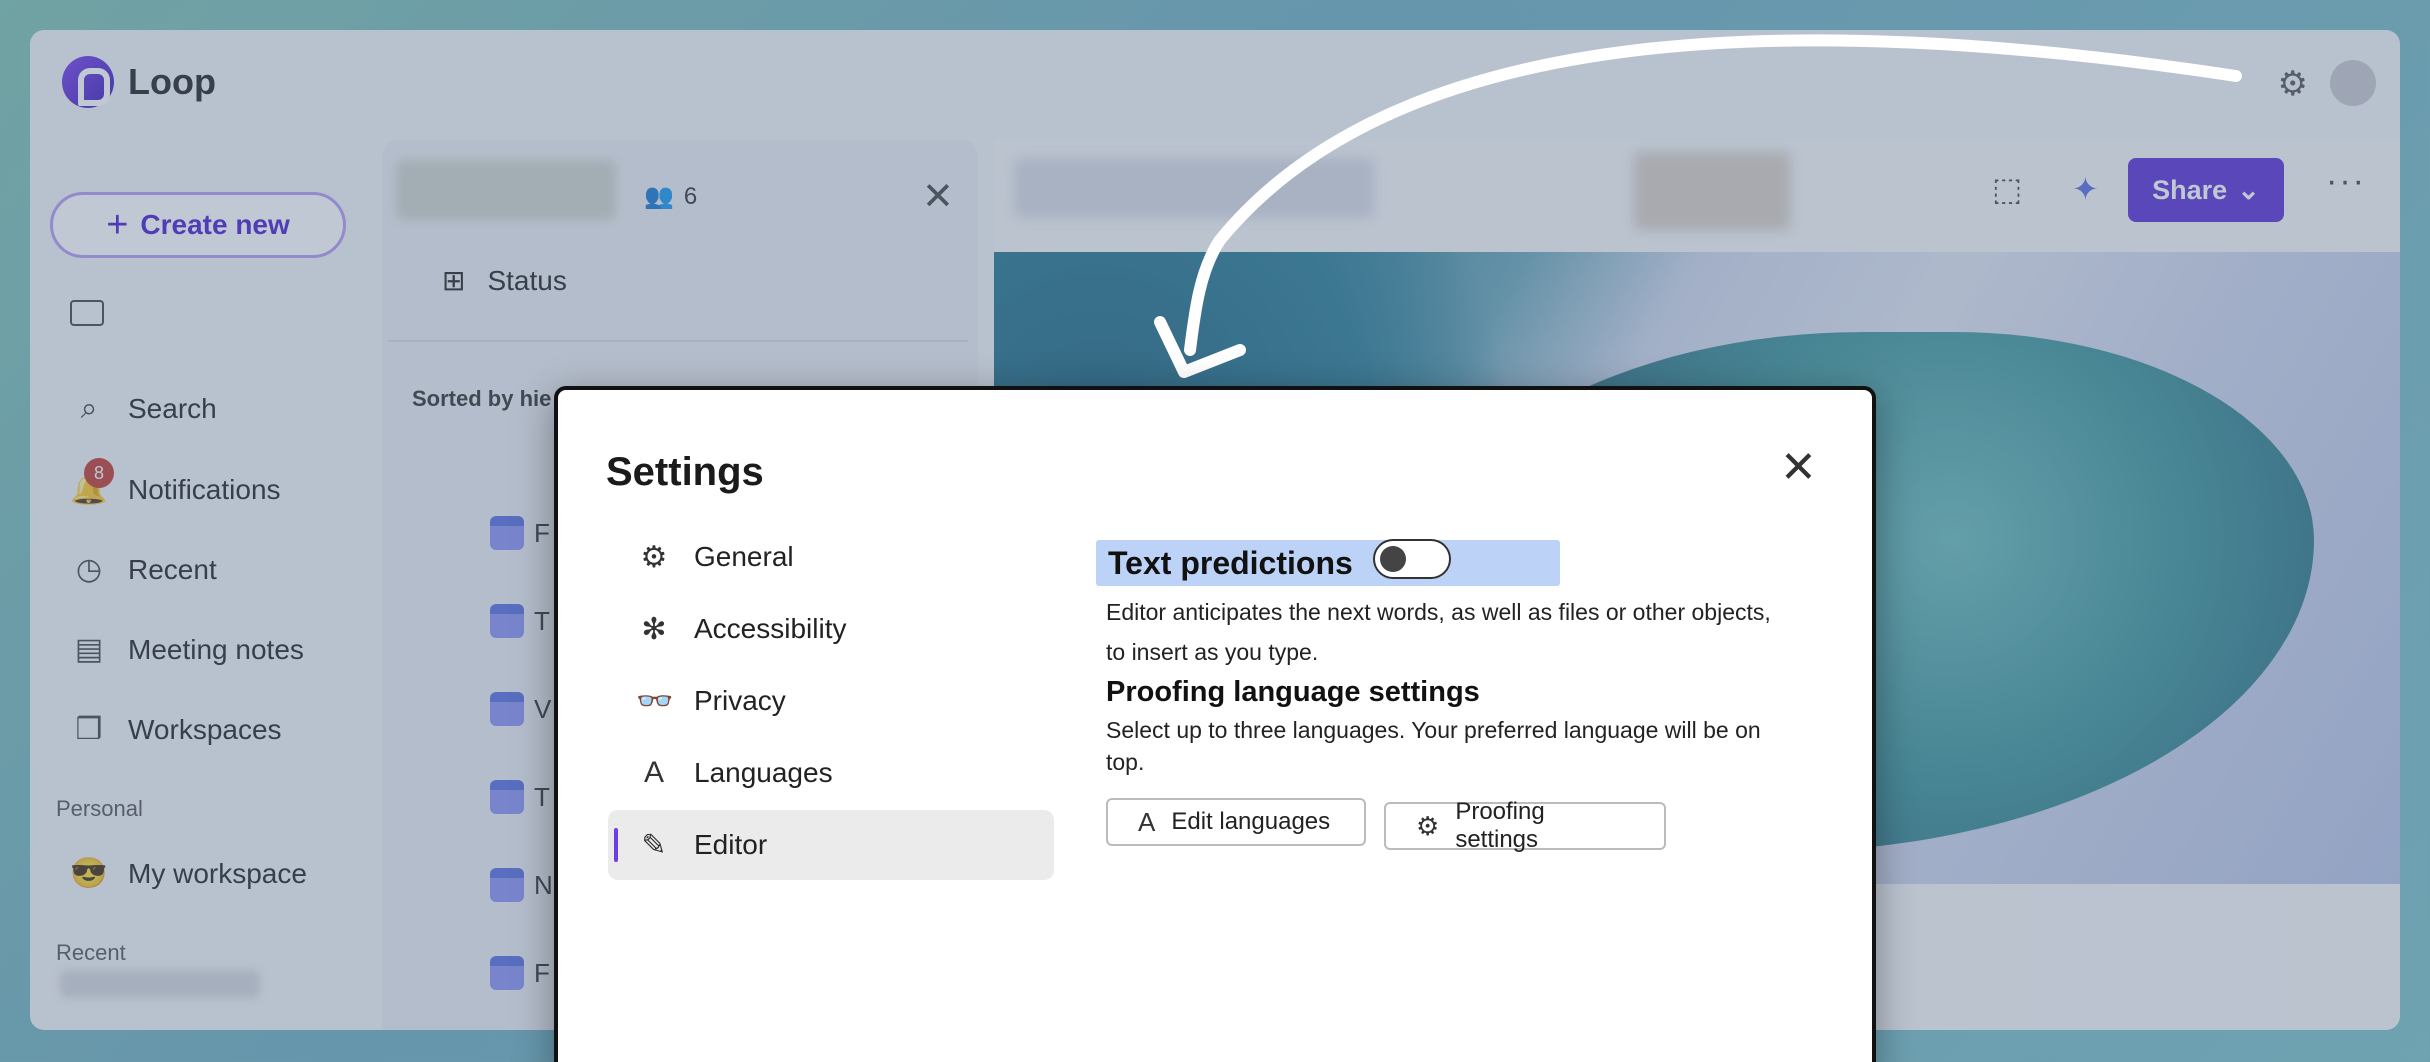  I want to click on menu-item-label: Accessibility, so click(770, 628).